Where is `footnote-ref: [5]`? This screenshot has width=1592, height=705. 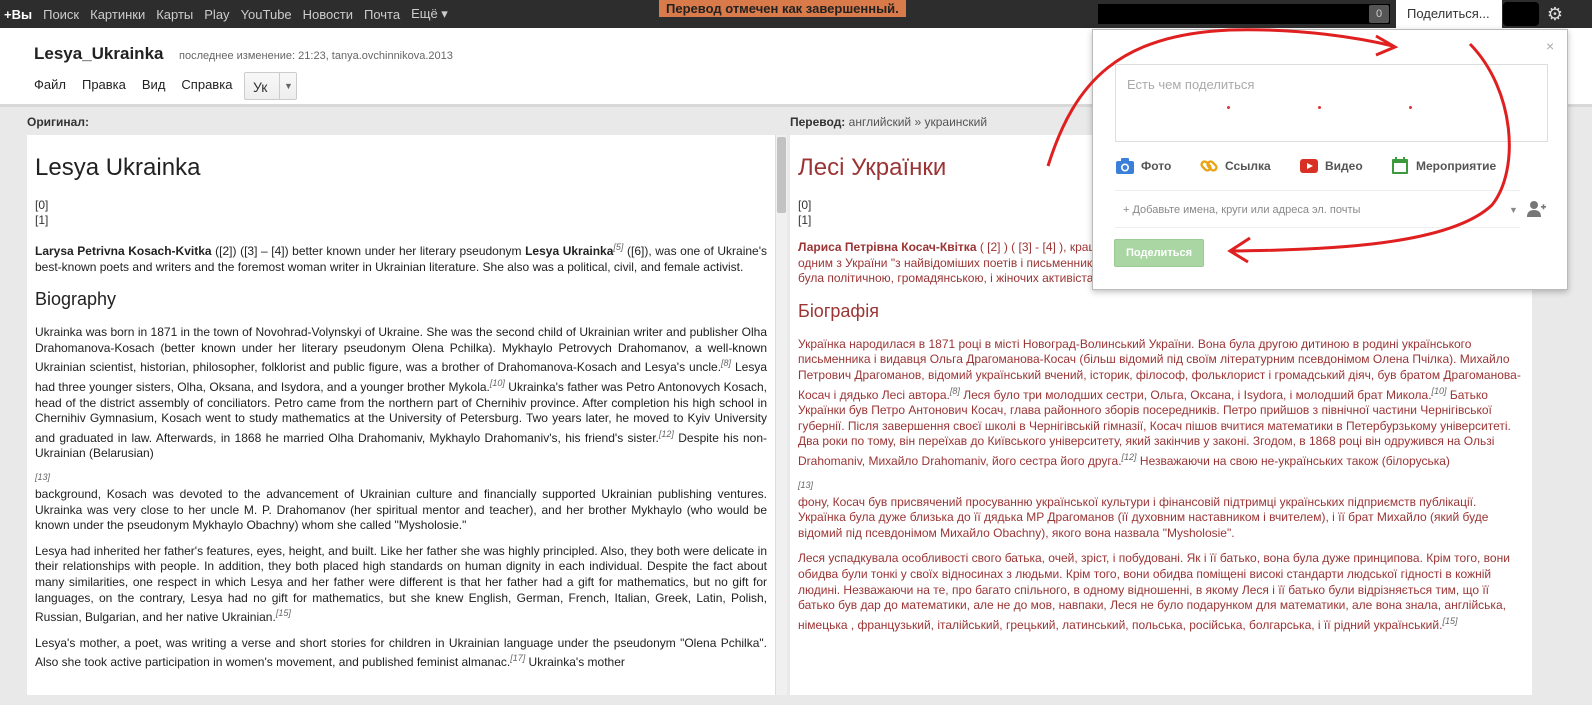 footnote-ref: [5] is located at coordinates (618, 247).